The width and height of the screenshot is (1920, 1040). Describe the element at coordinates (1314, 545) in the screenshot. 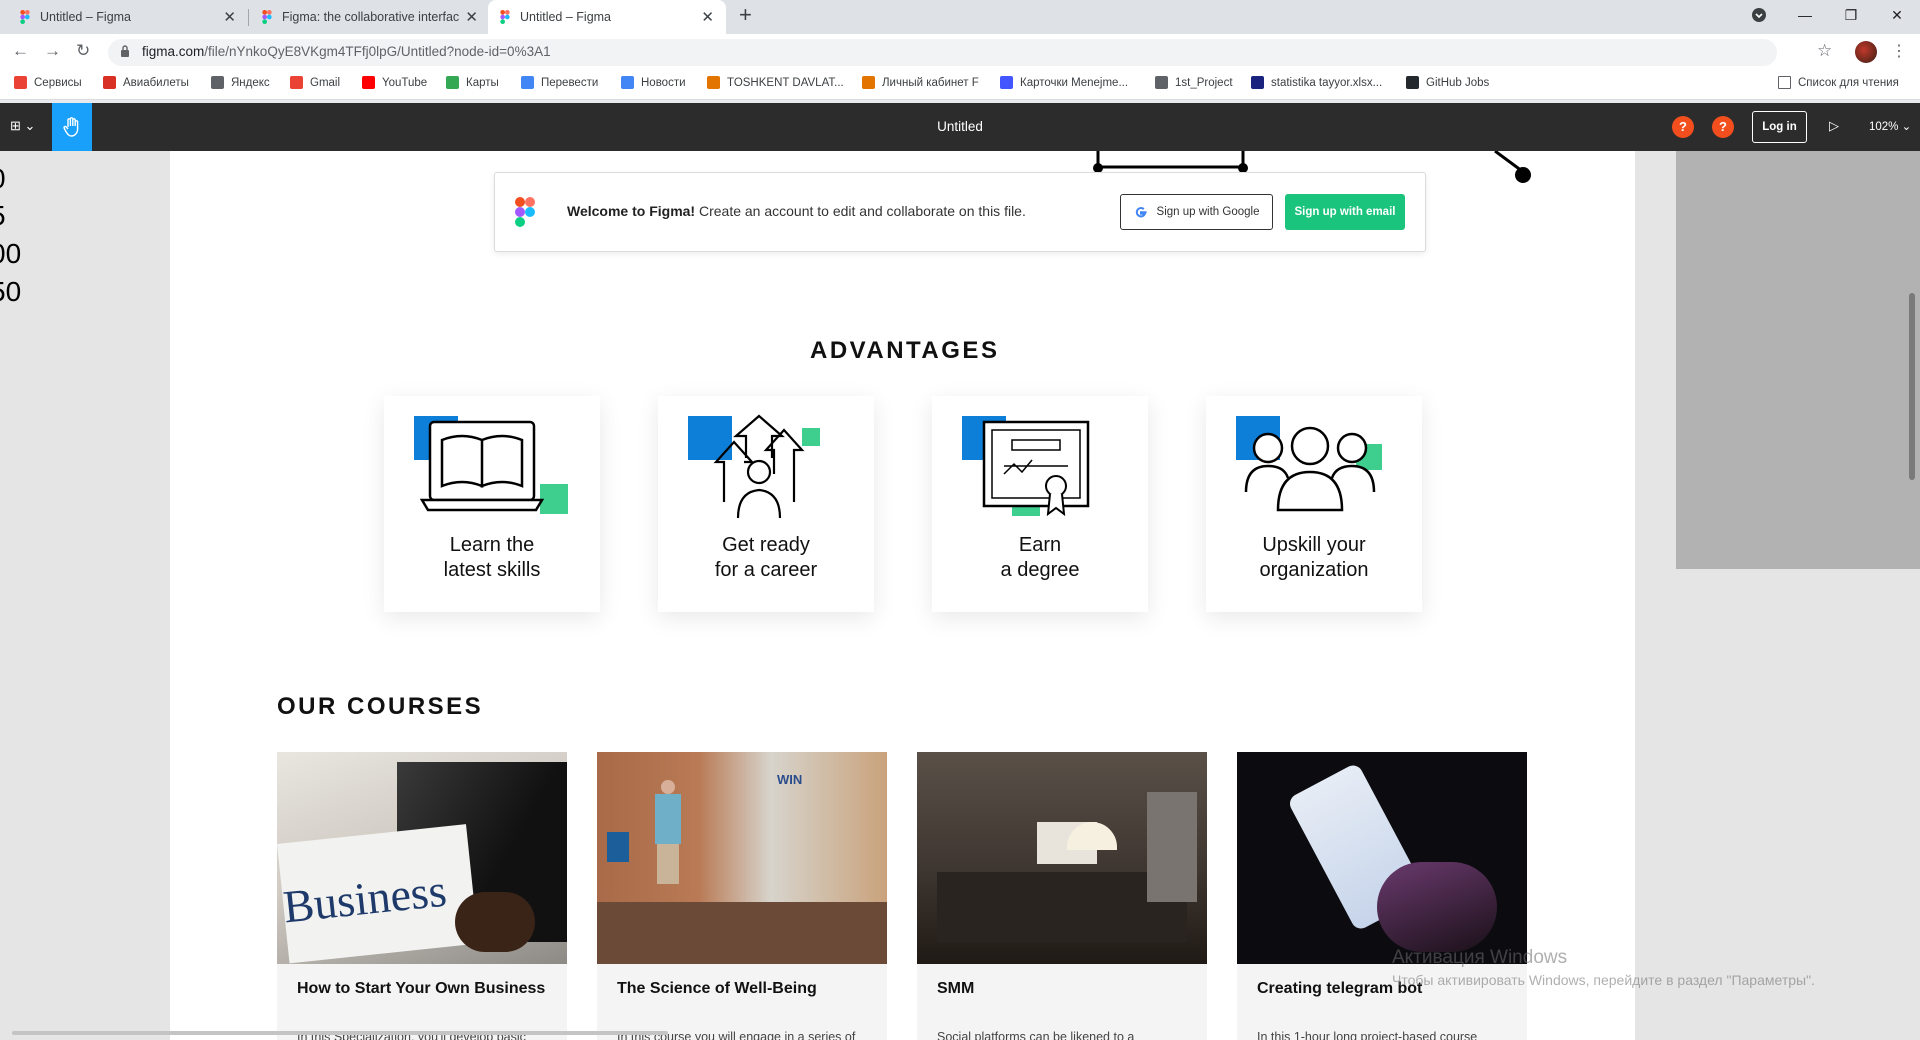

I see `advantage-line1: Upskill your` at that location.